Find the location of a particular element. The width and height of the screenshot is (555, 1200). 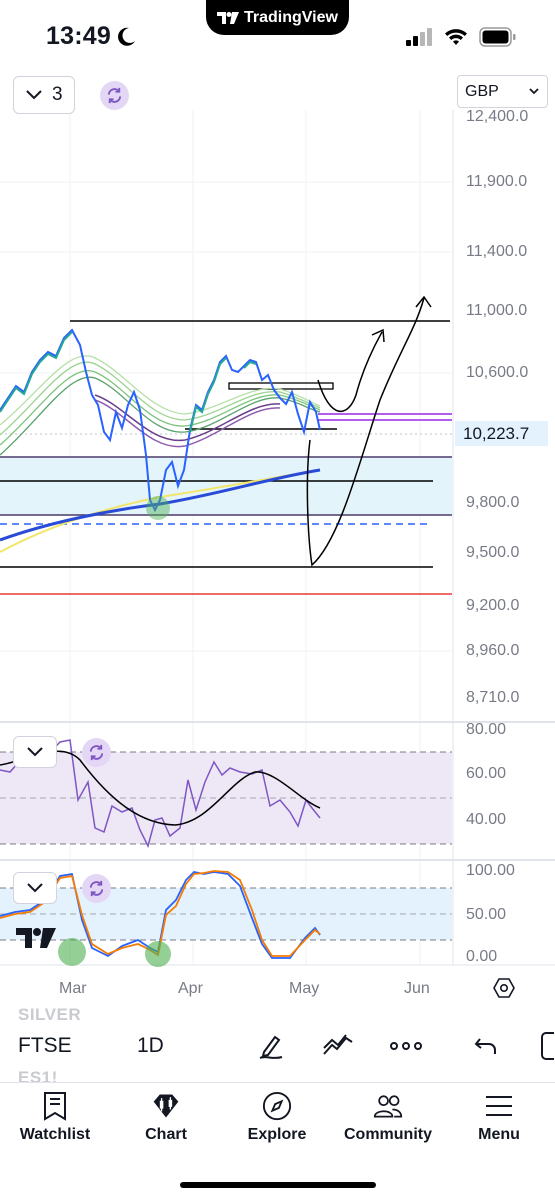

sync-button is located at coordinates (114, 95).